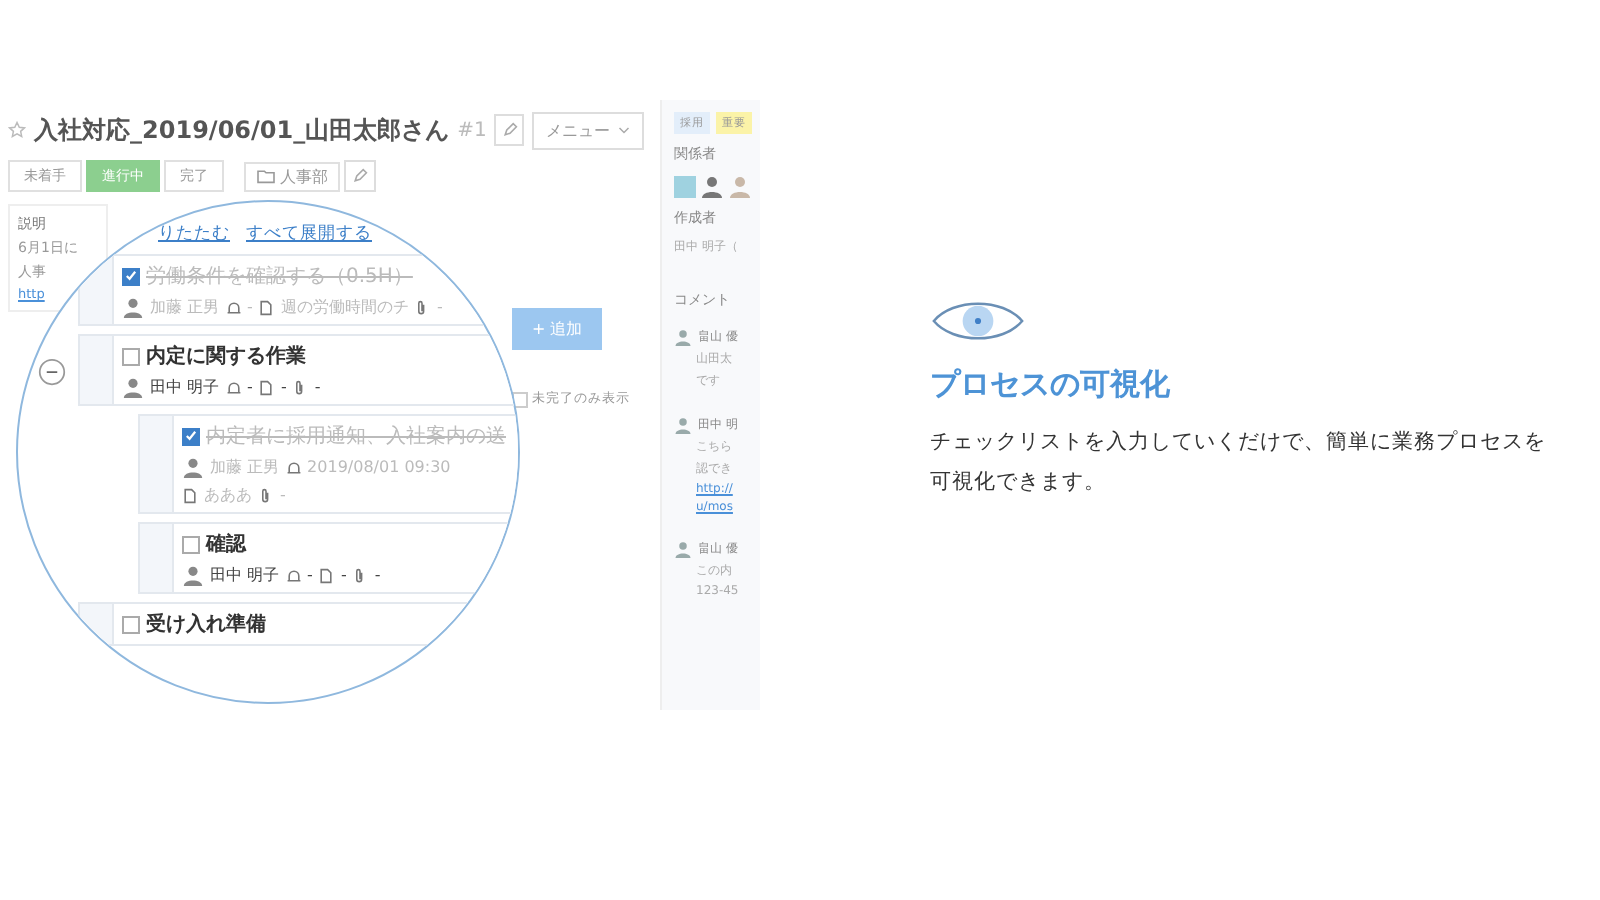  Describe the element at coordinates (292, 176) in the screenshot. I see `folder-button: 人事部` at that location.